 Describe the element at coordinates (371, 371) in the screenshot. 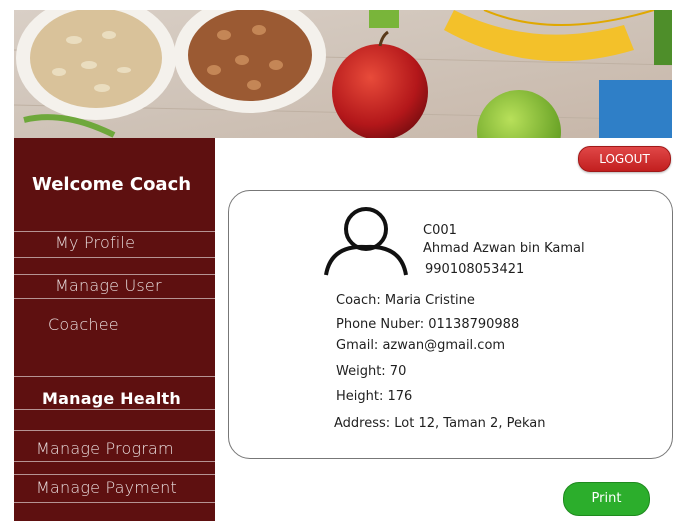

I see `weight-field: Weight: 70` at that location.